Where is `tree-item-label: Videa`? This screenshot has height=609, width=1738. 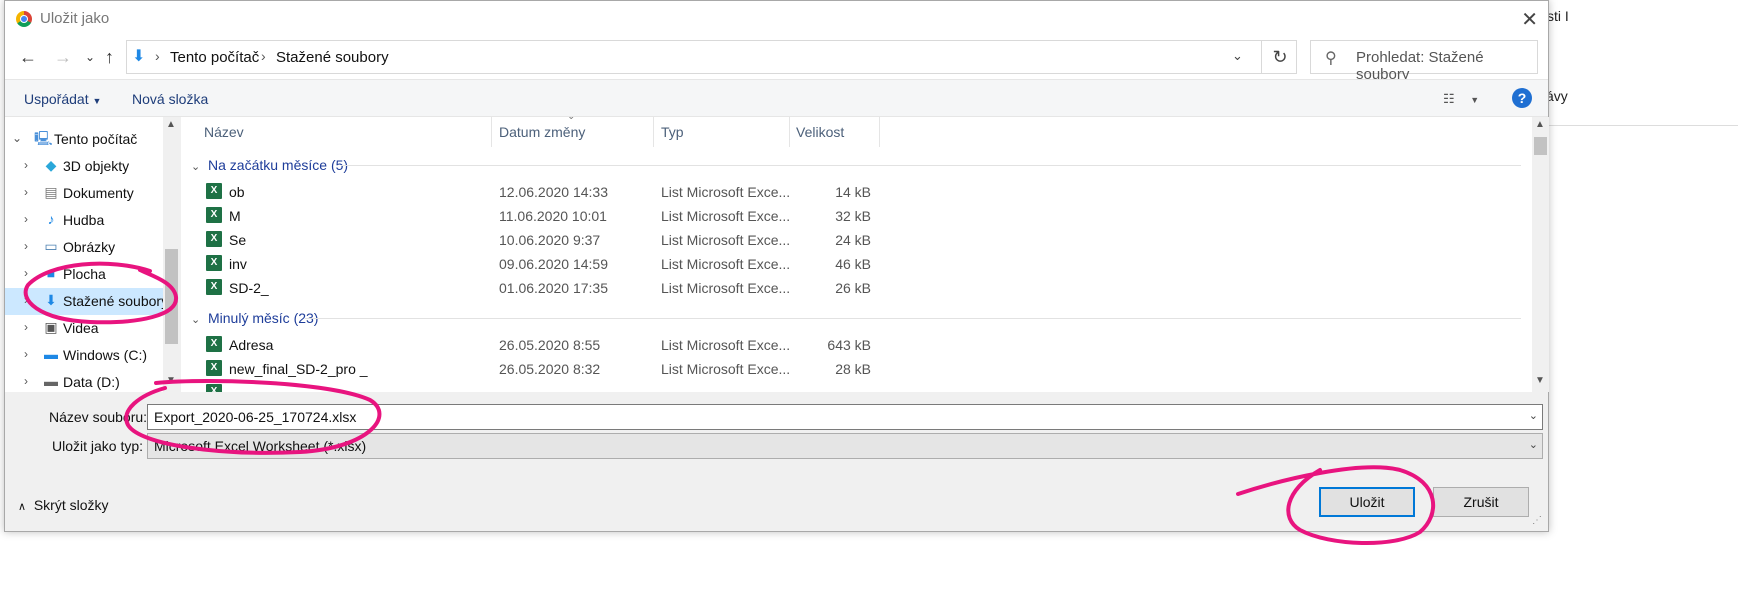 tree-item-label: Videa is located at coordinates (81, 328).